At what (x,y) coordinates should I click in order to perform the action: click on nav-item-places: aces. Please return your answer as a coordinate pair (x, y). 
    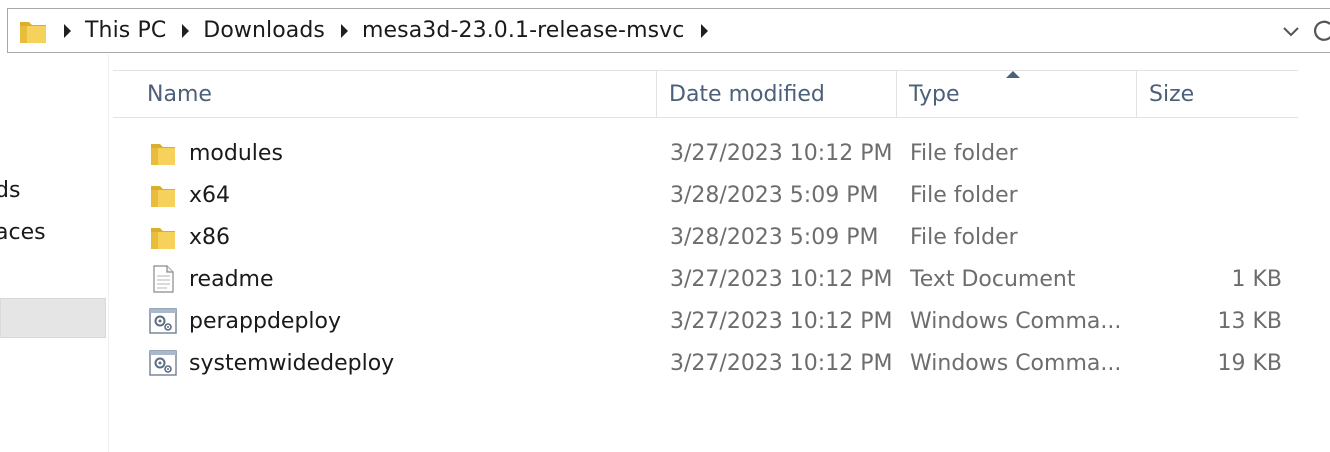
    Looking at the image, I should click on (23, 232).